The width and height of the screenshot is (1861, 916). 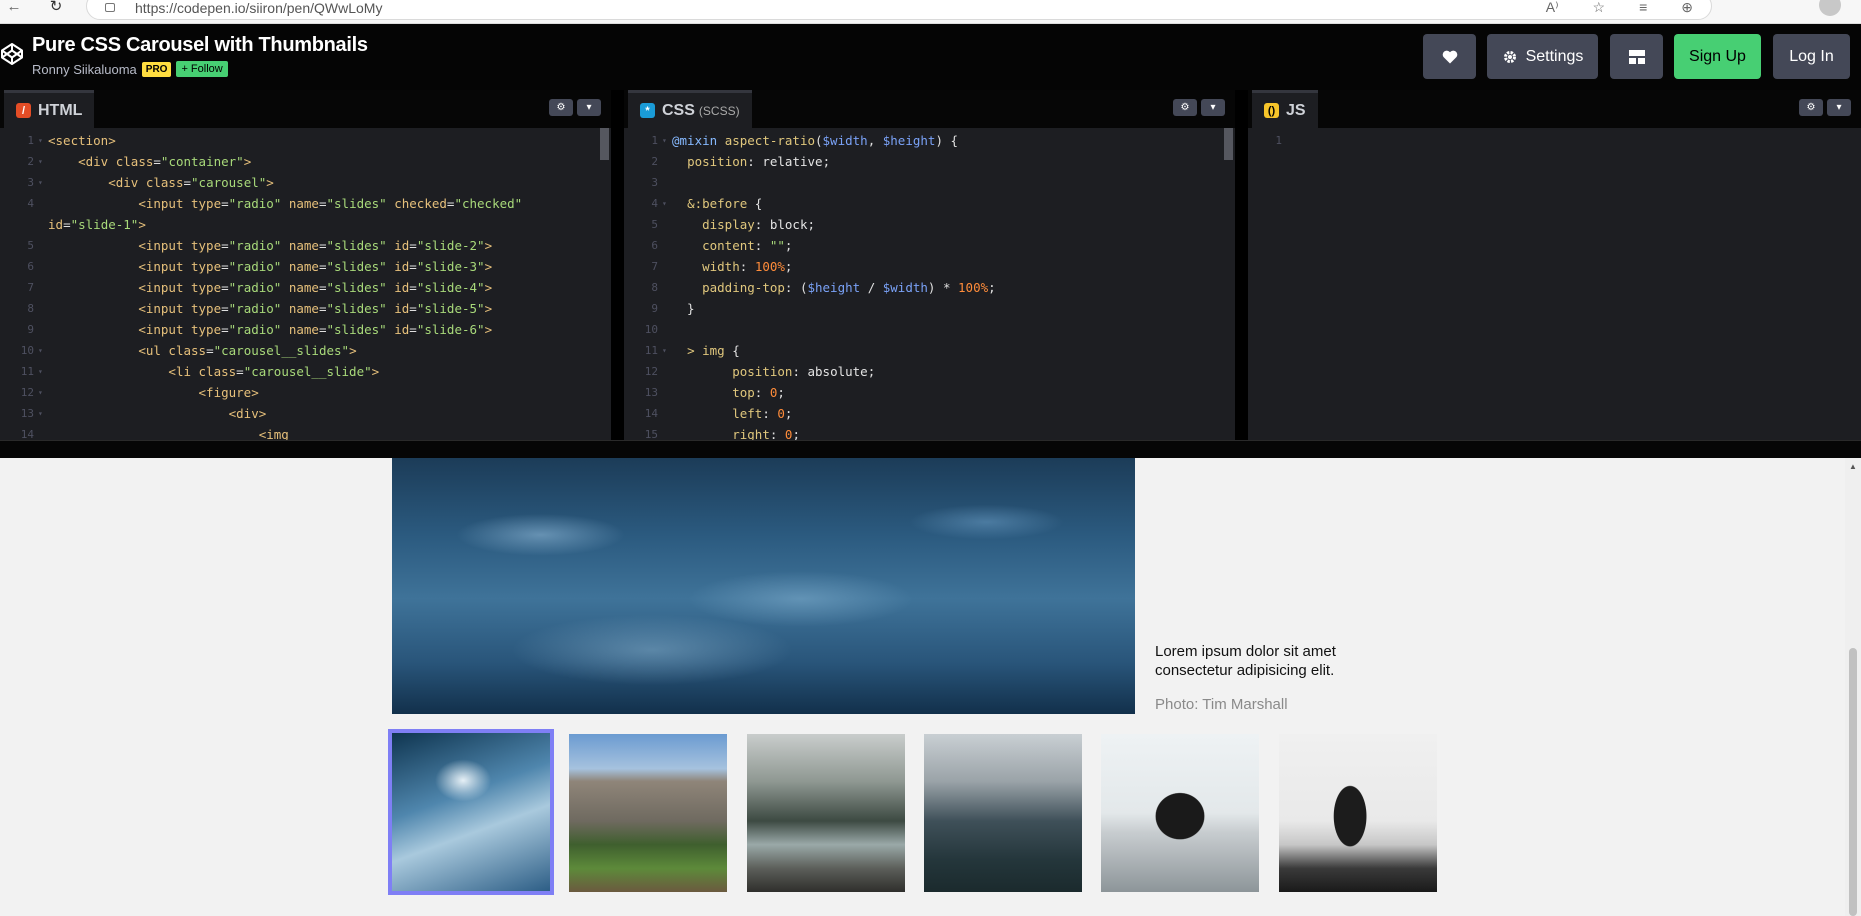 What do you see at coordinates (56, 9) in the screenshot?
I see `reload-icon: ↻` at bounding box center [56, 9].